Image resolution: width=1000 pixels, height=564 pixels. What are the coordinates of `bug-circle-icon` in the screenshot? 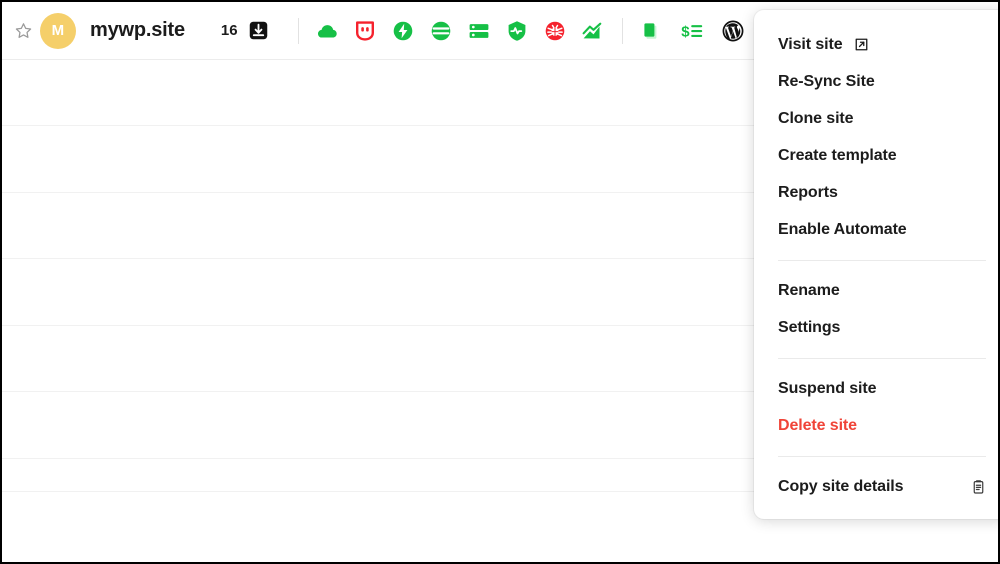 It's located at (555, 30).